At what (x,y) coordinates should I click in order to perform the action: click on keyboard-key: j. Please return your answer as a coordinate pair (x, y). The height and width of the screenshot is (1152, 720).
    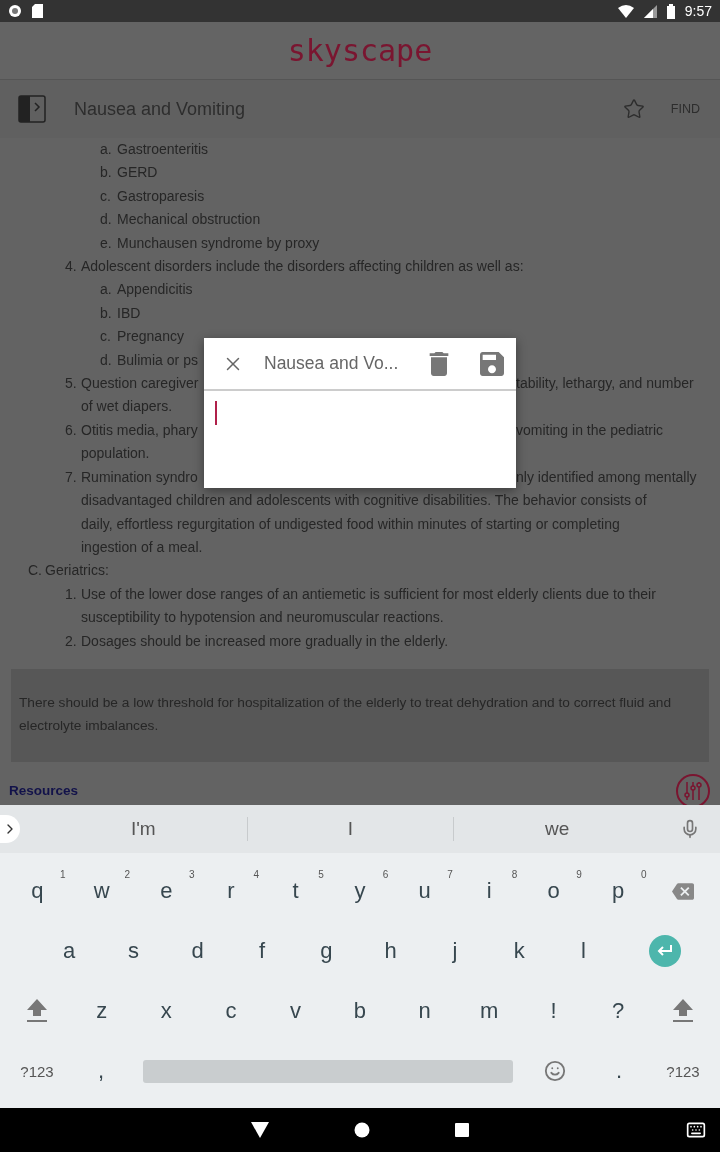
    Looking at the image, I should click on (455, 951).